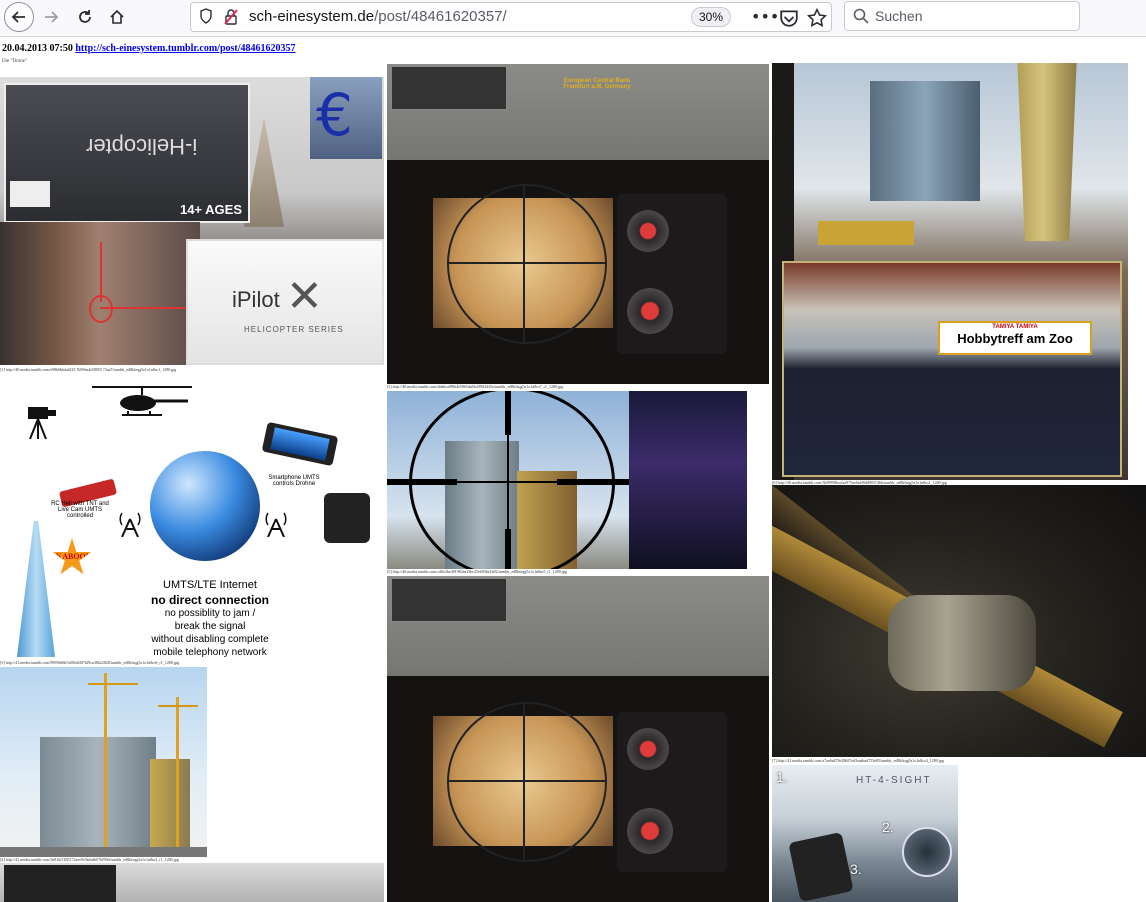 This screenshot has width=1146, height=902. What do you see at coordinates (524, 782) in the screenshot?
I see `crosshair-vertical` at bounding box center [524, 782].